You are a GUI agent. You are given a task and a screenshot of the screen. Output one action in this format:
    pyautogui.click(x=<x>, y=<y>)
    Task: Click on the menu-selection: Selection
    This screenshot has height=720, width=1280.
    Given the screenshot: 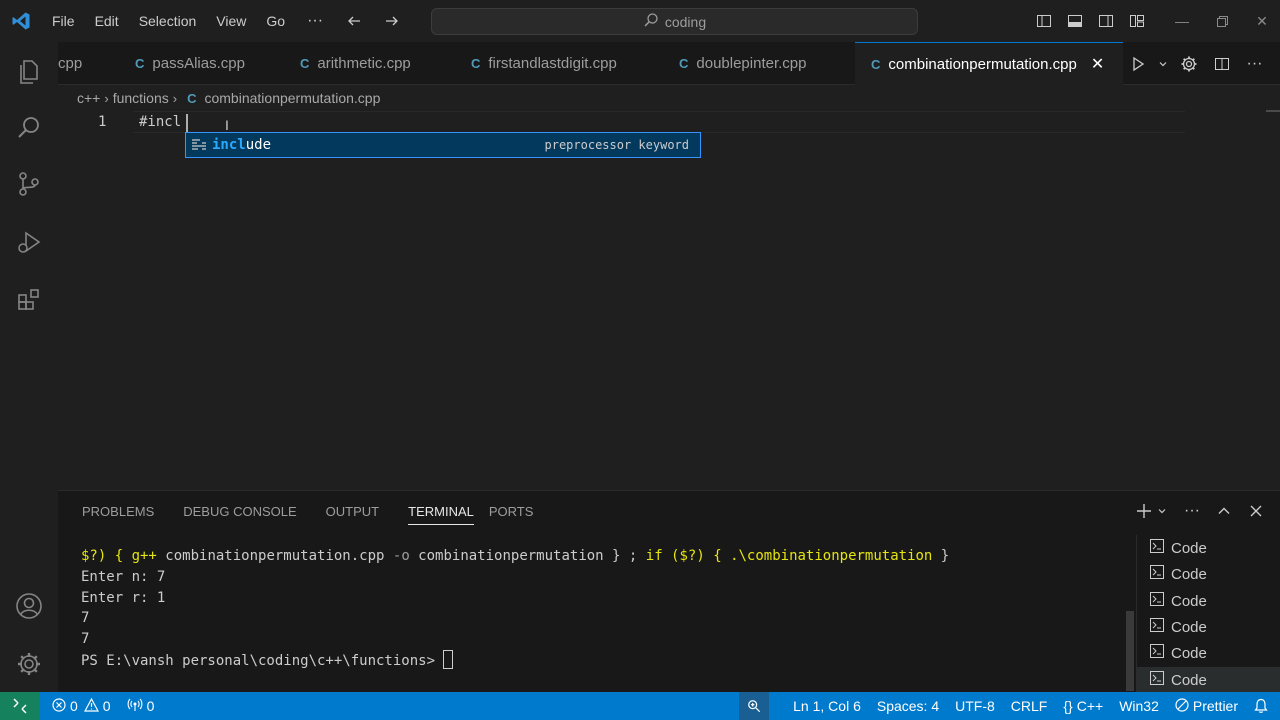 What is the action you would take?
    pyautogui.click(x=168, y=21)
    